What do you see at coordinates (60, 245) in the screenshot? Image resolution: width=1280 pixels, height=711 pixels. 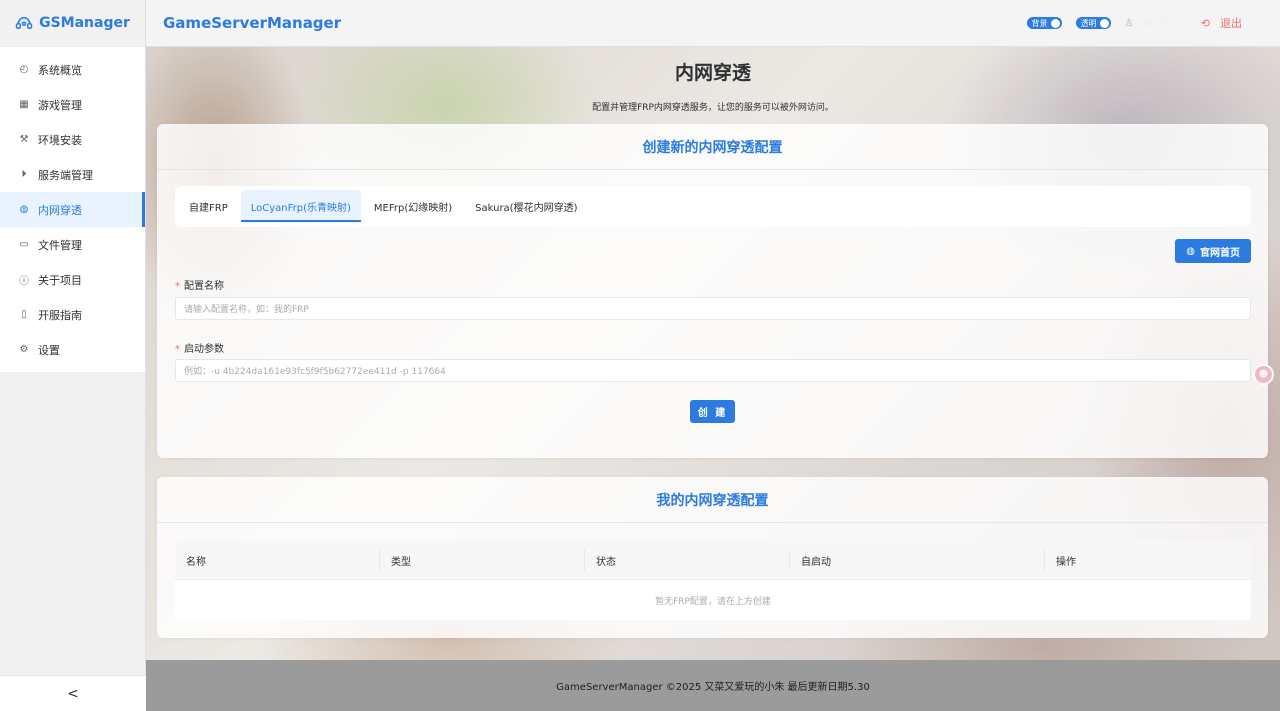 I see `sidebar-item-label: 文件管理` at bounding box center [60, 245].